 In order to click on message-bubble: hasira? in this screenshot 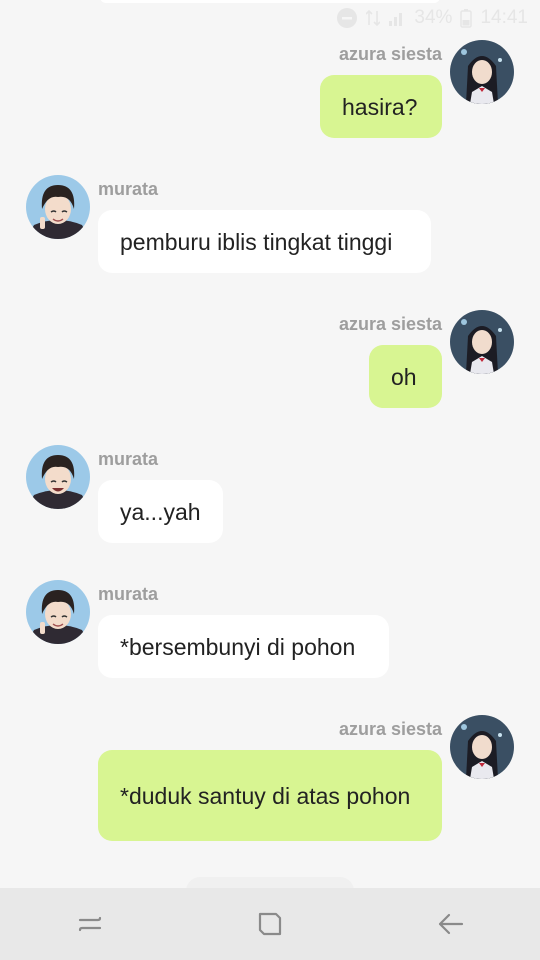, I will do `click(381, 106)`.